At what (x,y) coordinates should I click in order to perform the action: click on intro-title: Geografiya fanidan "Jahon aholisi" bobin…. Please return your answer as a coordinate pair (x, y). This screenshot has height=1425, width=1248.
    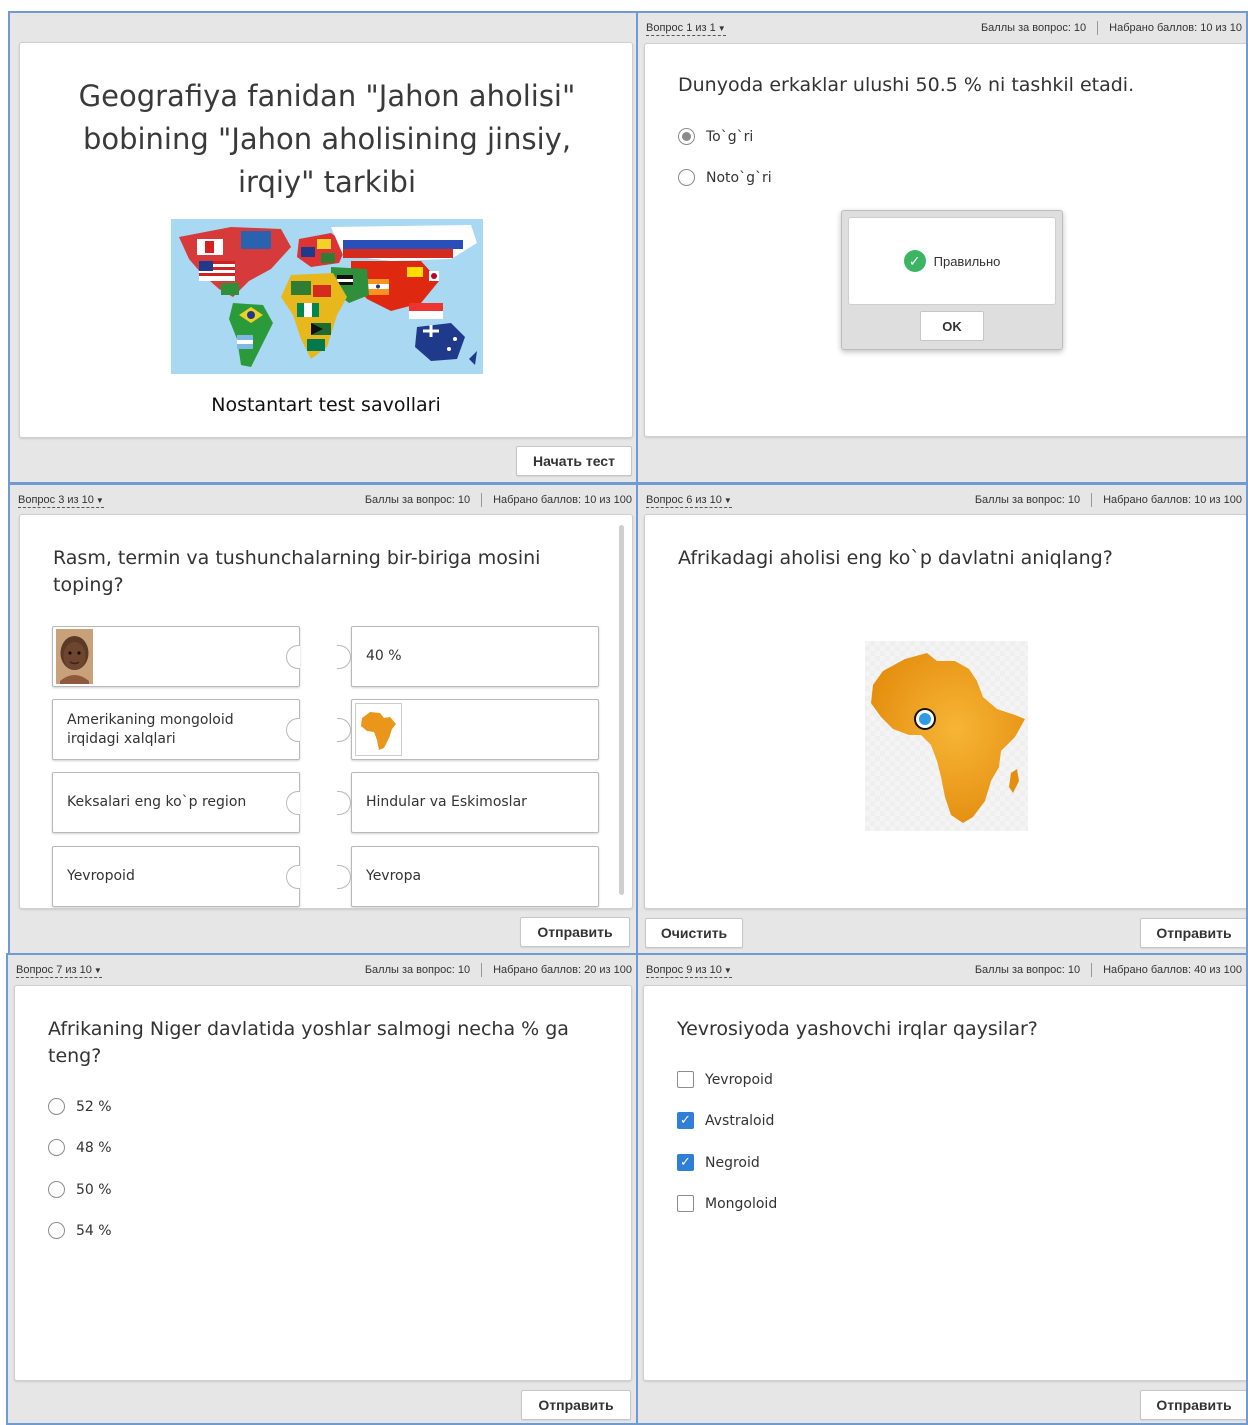
    Looking at the image, I should click on (327, 139).